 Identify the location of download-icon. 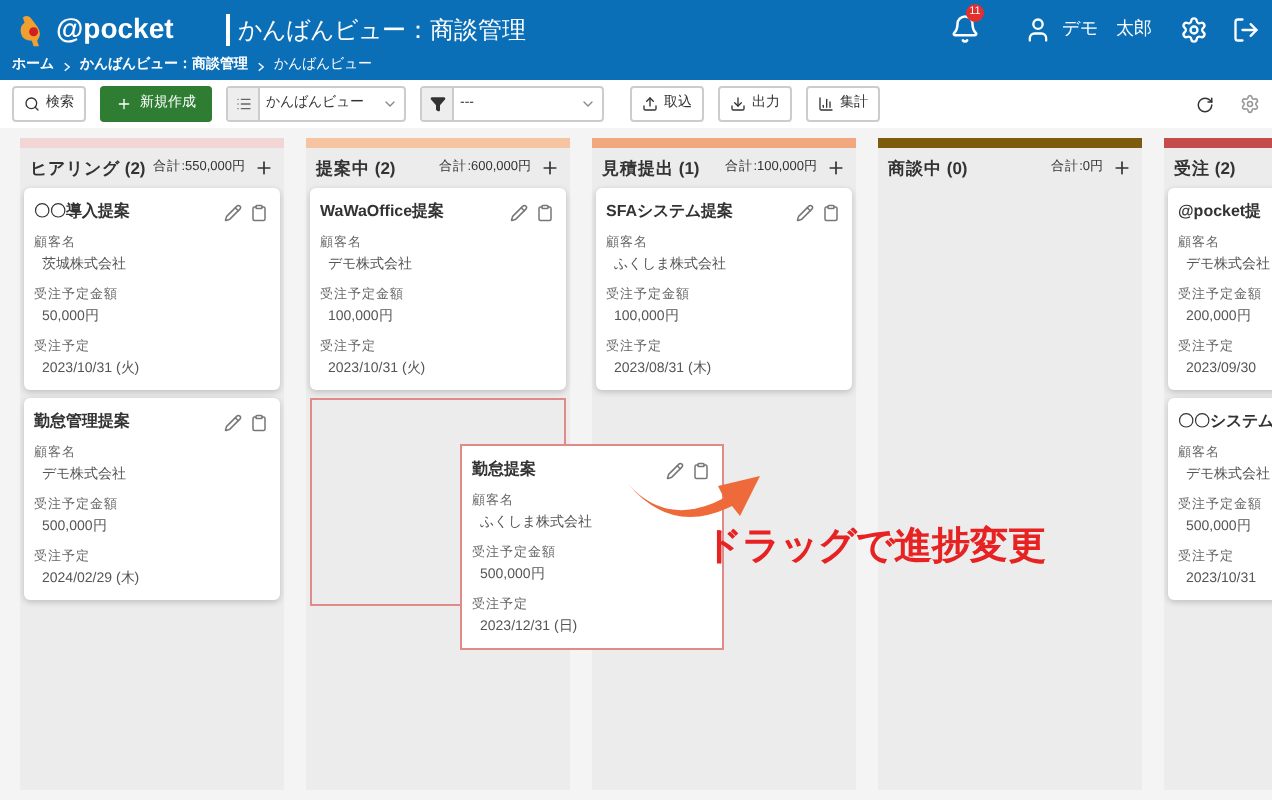
(738, 104).